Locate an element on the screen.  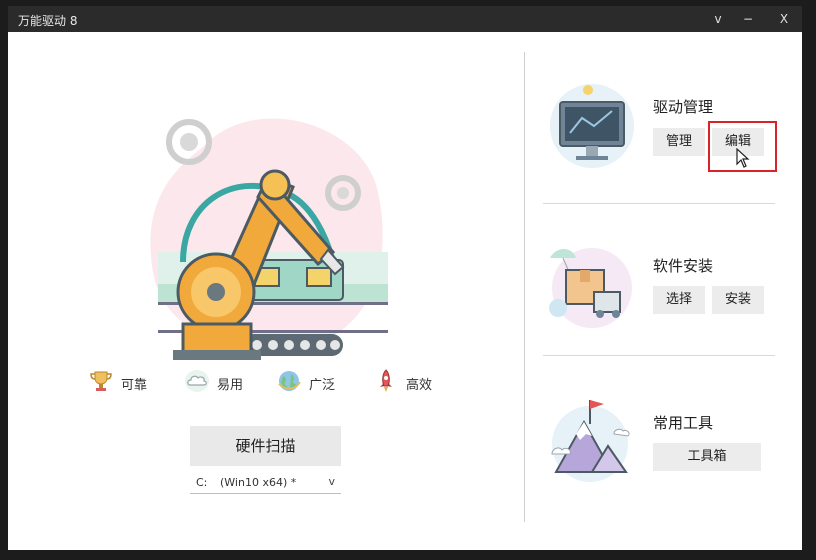
rocket-icon is located at coordinates (386, 380).